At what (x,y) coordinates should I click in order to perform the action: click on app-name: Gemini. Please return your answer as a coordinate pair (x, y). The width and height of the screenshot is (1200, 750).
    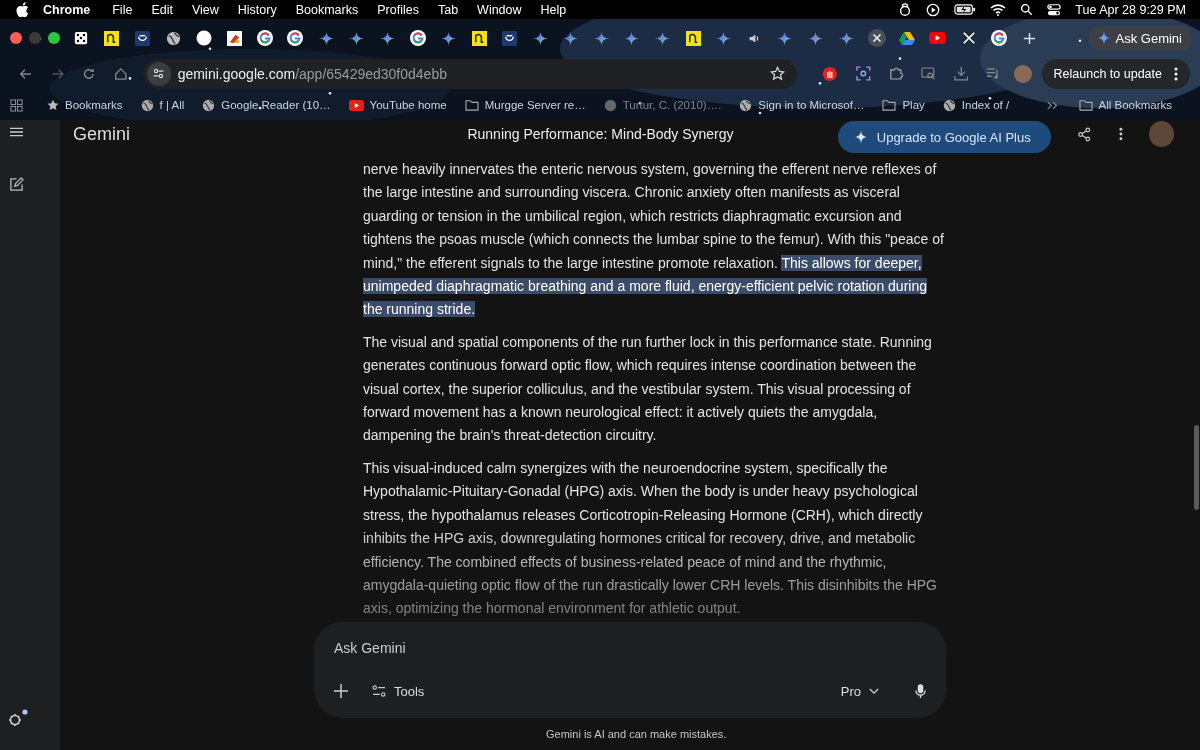
    Looking at the image, I should click on (270, 134).